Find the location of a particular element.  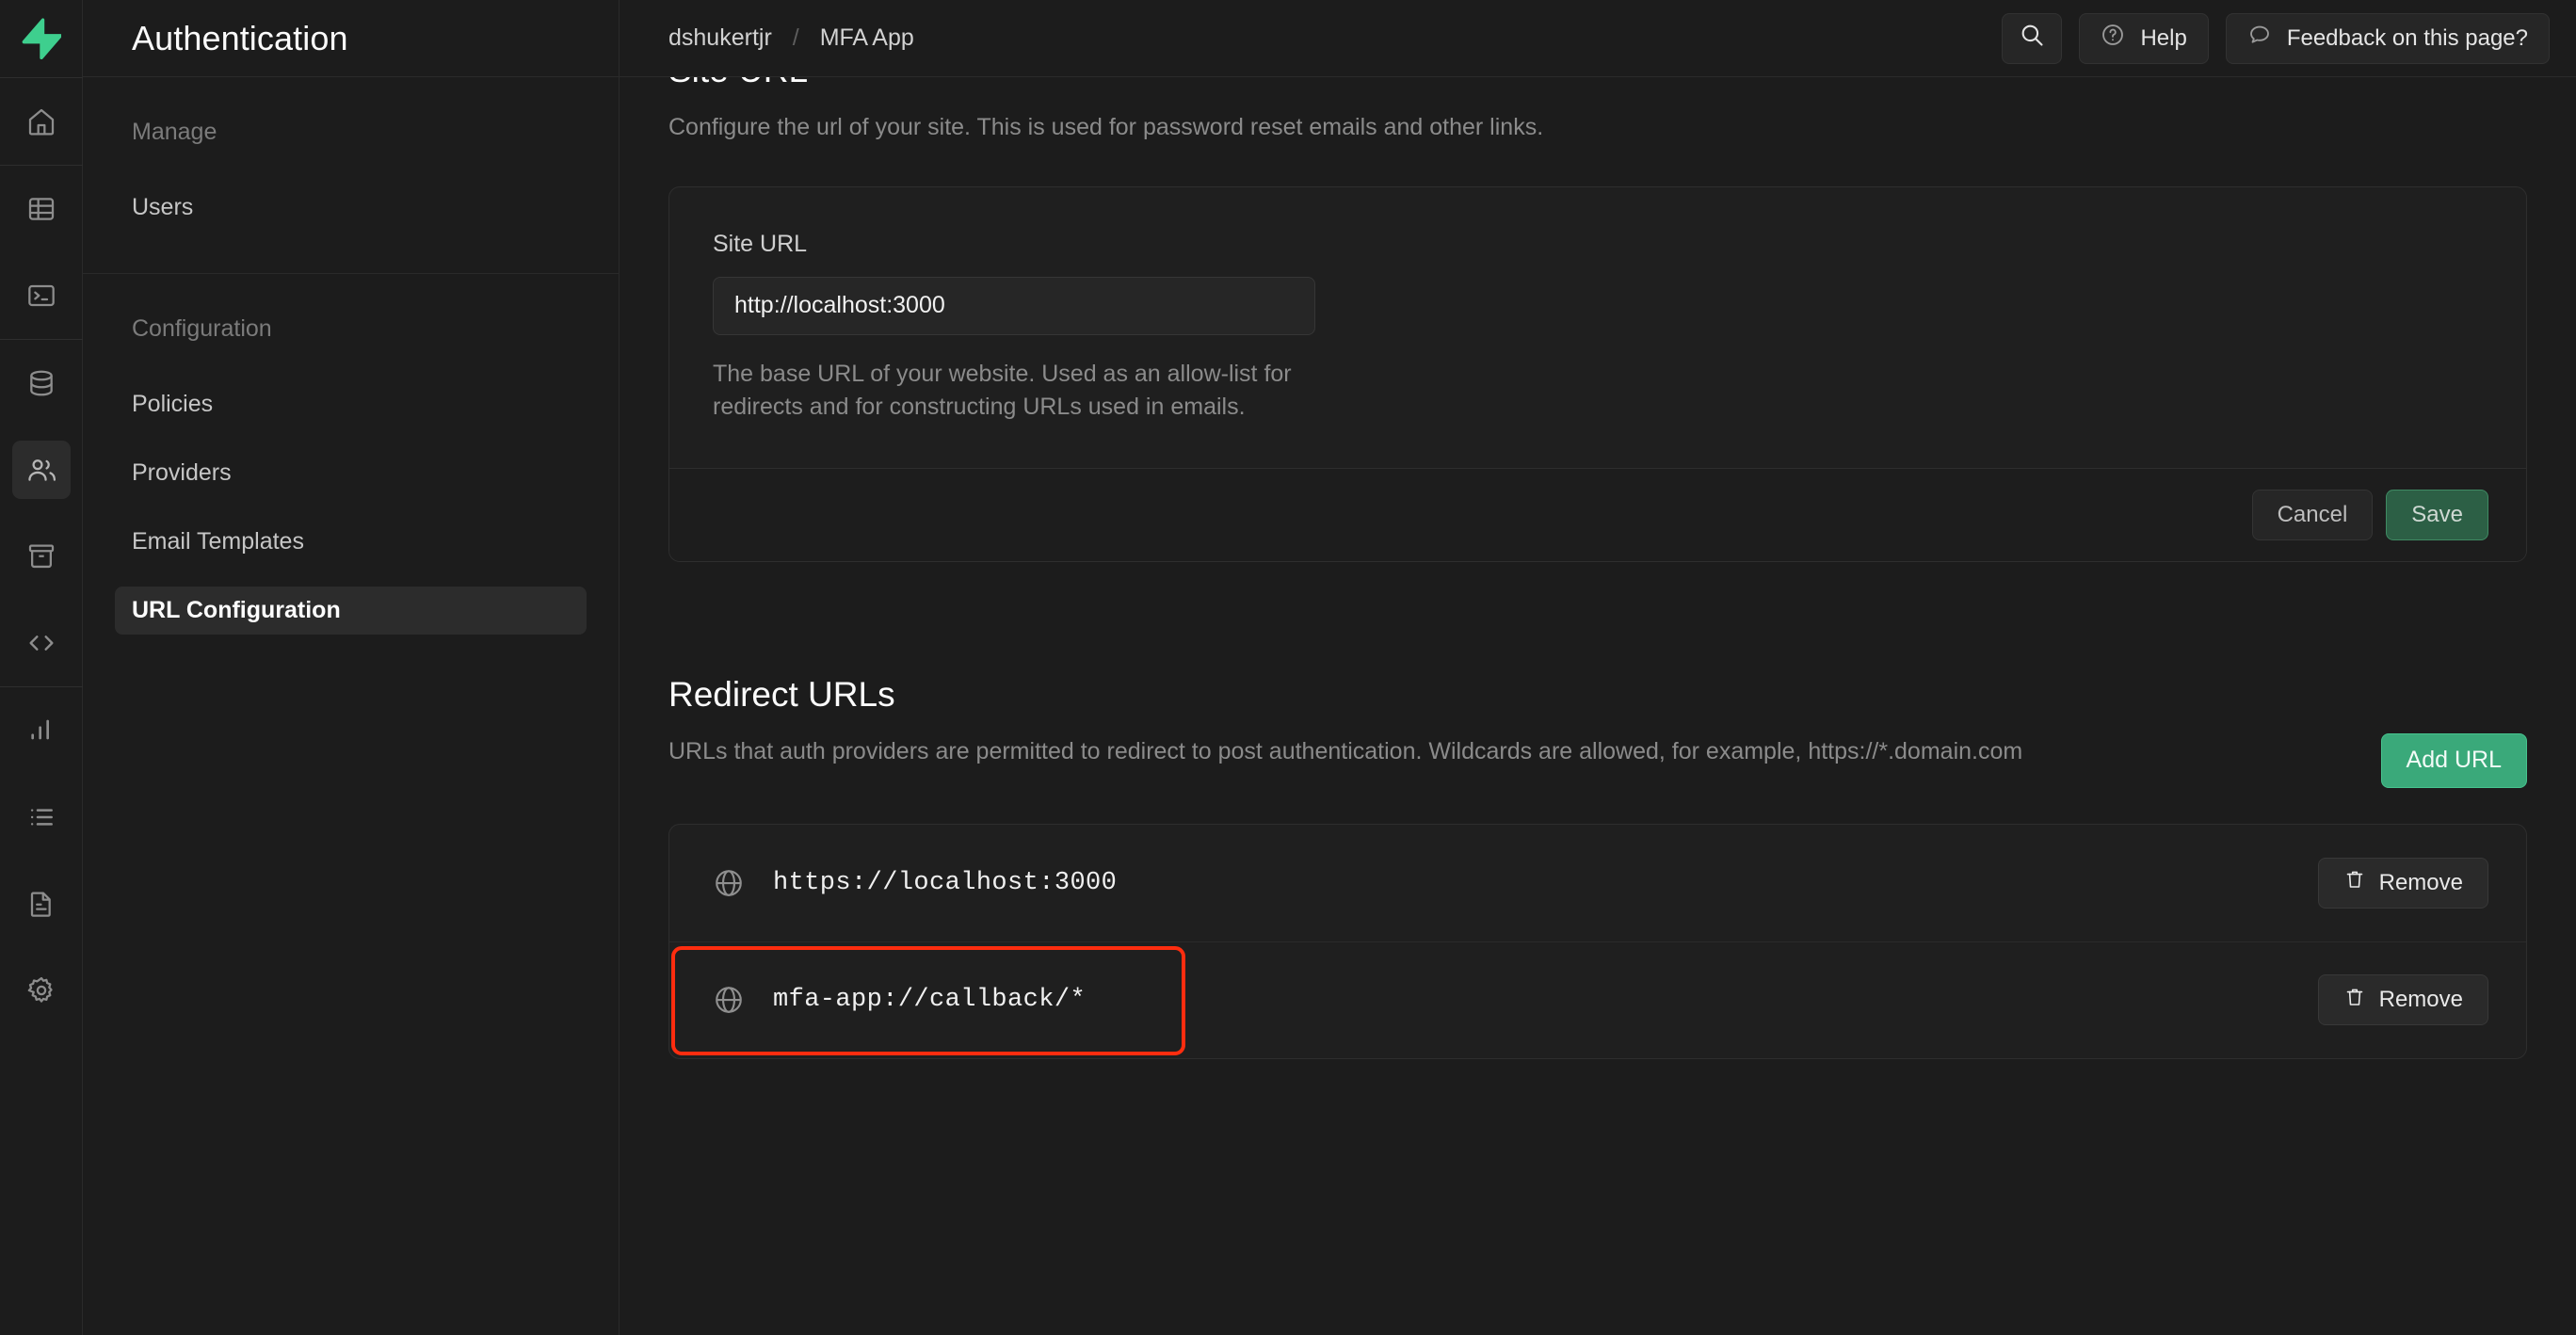

feedback-label: Feedback on this page? is located at coordinates (2407, 37).